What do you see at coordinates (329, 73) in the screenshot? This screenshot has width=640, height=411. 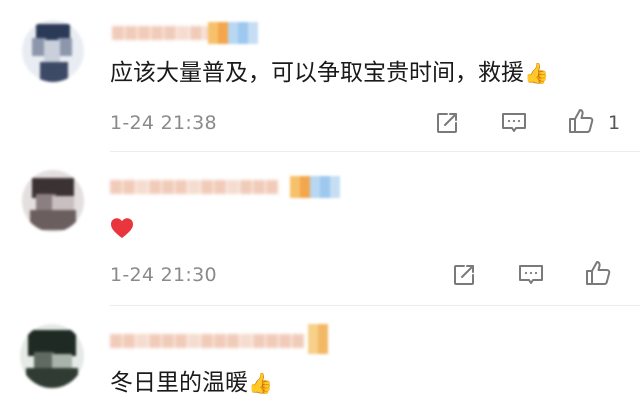 I see `comment-text: 应该大量普及，可以争取宝贵时间，救援👍` at bounding box center [329, 73].